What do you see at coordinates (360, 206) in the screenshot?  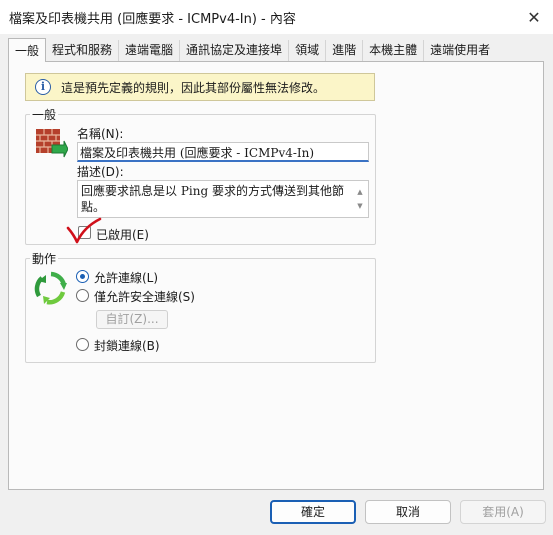 I see `scroll-down-icon: ▼` at bounding box center [360, 206].